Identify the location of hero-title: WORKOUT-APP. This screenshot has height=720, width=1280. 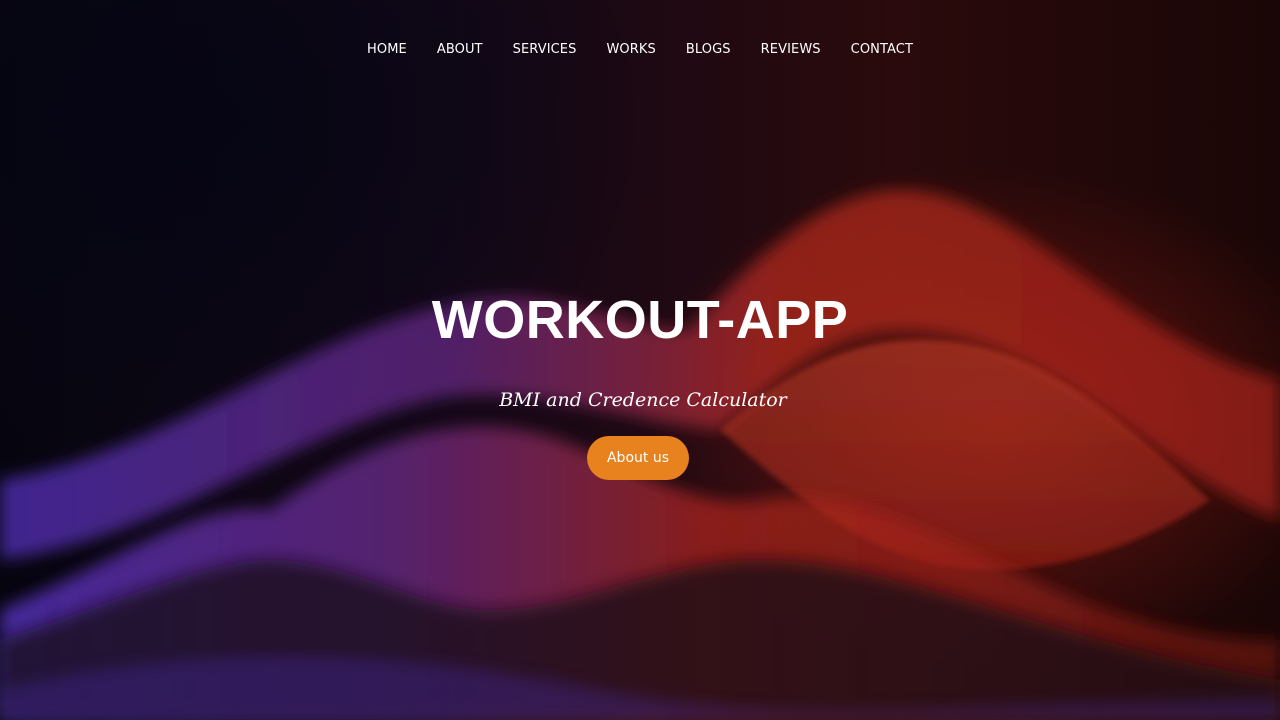
(640, 320).